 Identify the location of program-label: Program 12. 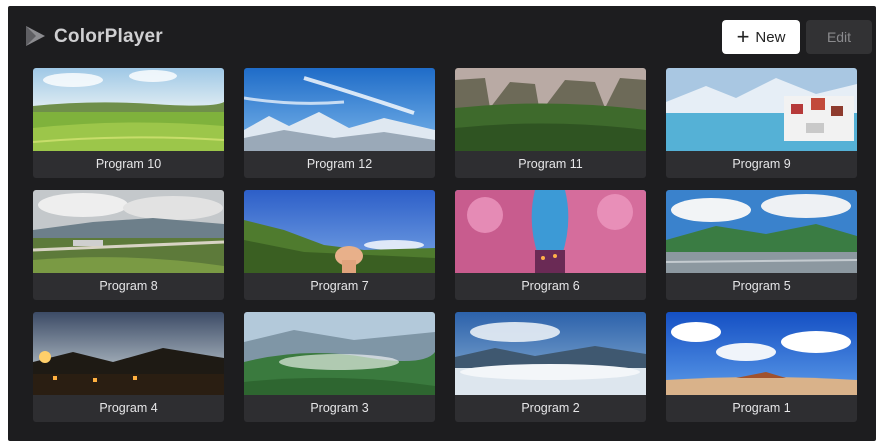
(339, 164).